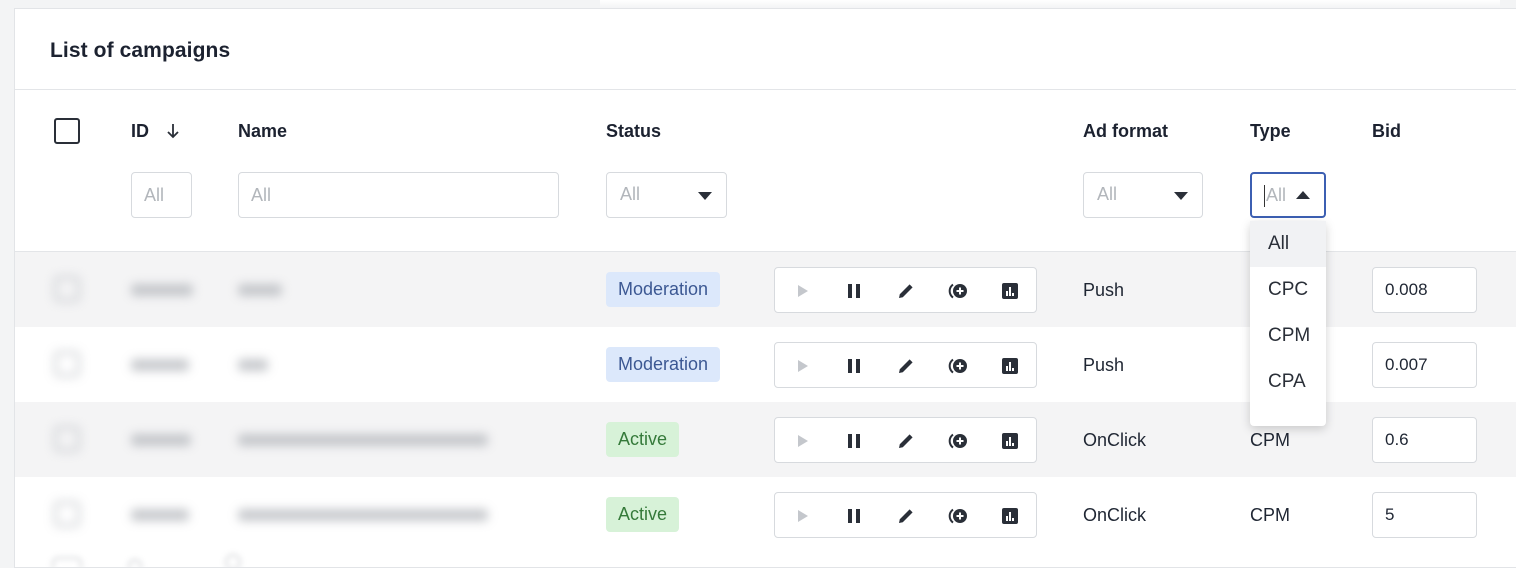 Image resolution: width=1516 pixels, height=568 pixels. I want to click on page-top-edge, so click(1050, 4).